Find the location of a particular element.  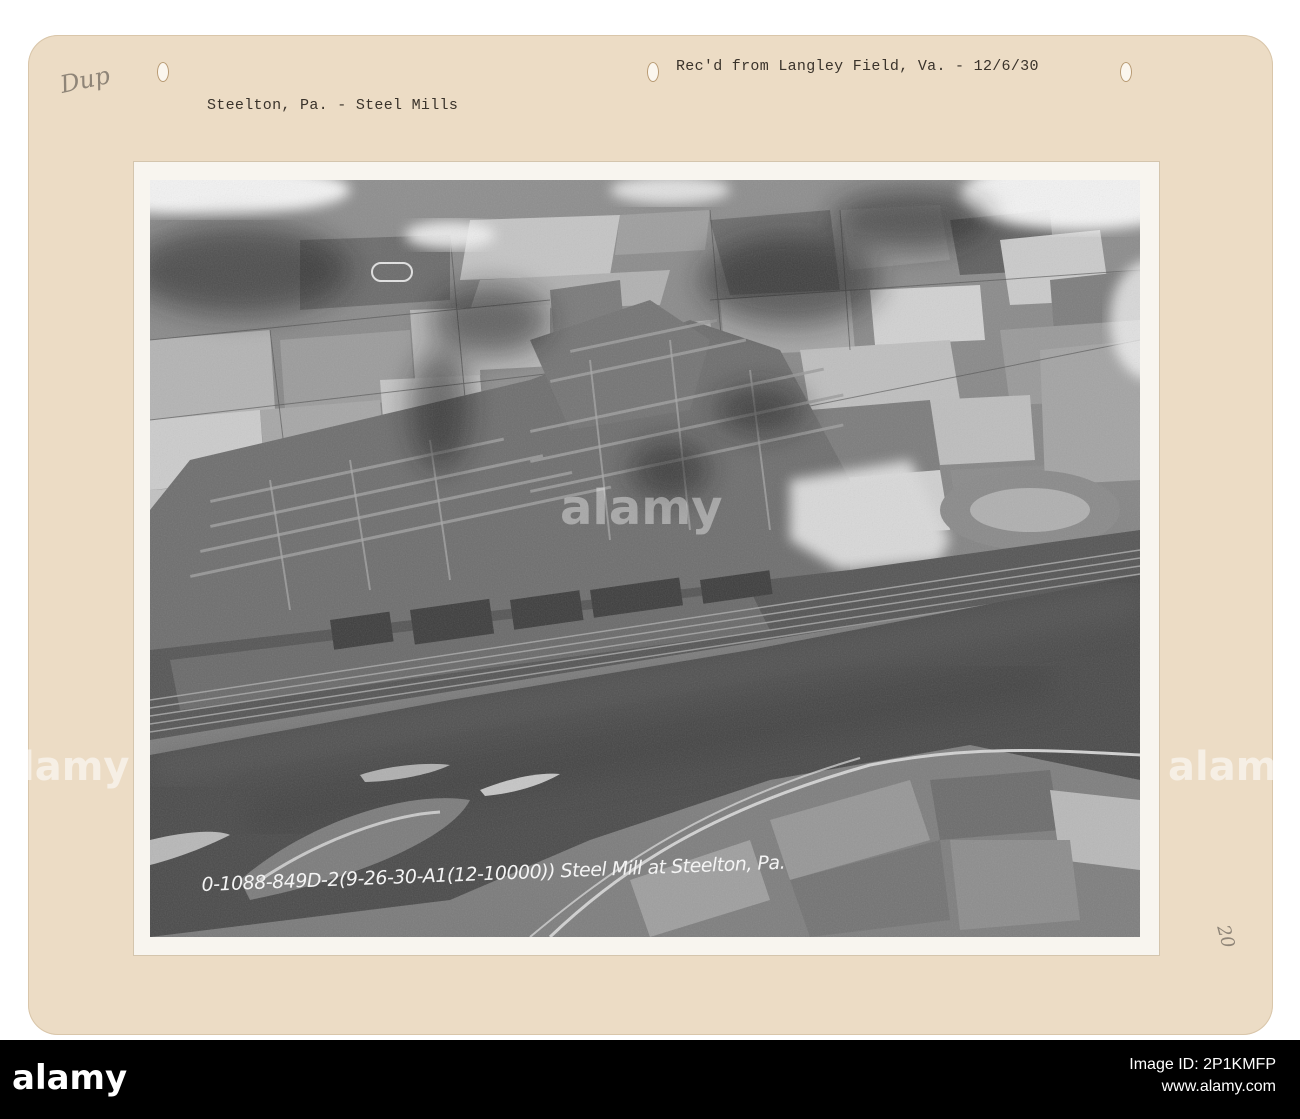

punch-hole-left is located at coordinates (163, 72).